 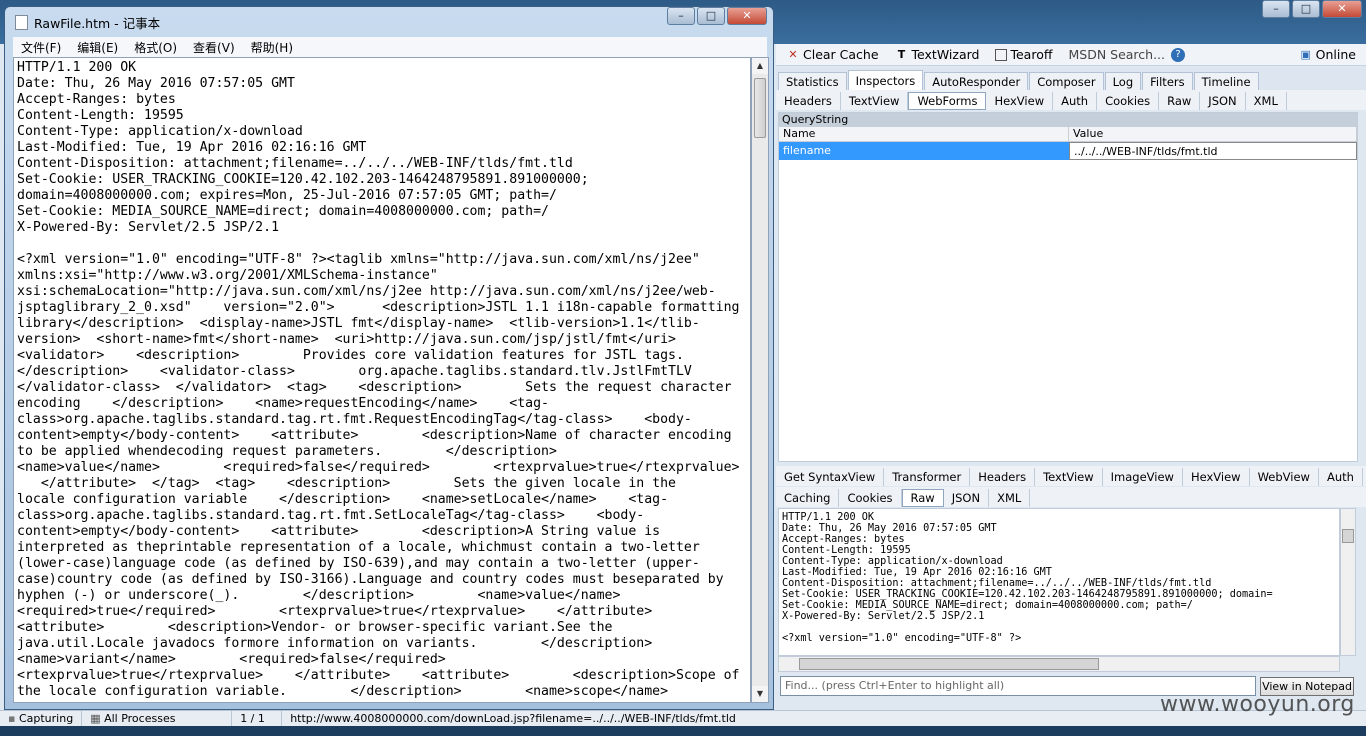 I want to click on textwizard-label: TextWizard, so click(x=945, y=54).